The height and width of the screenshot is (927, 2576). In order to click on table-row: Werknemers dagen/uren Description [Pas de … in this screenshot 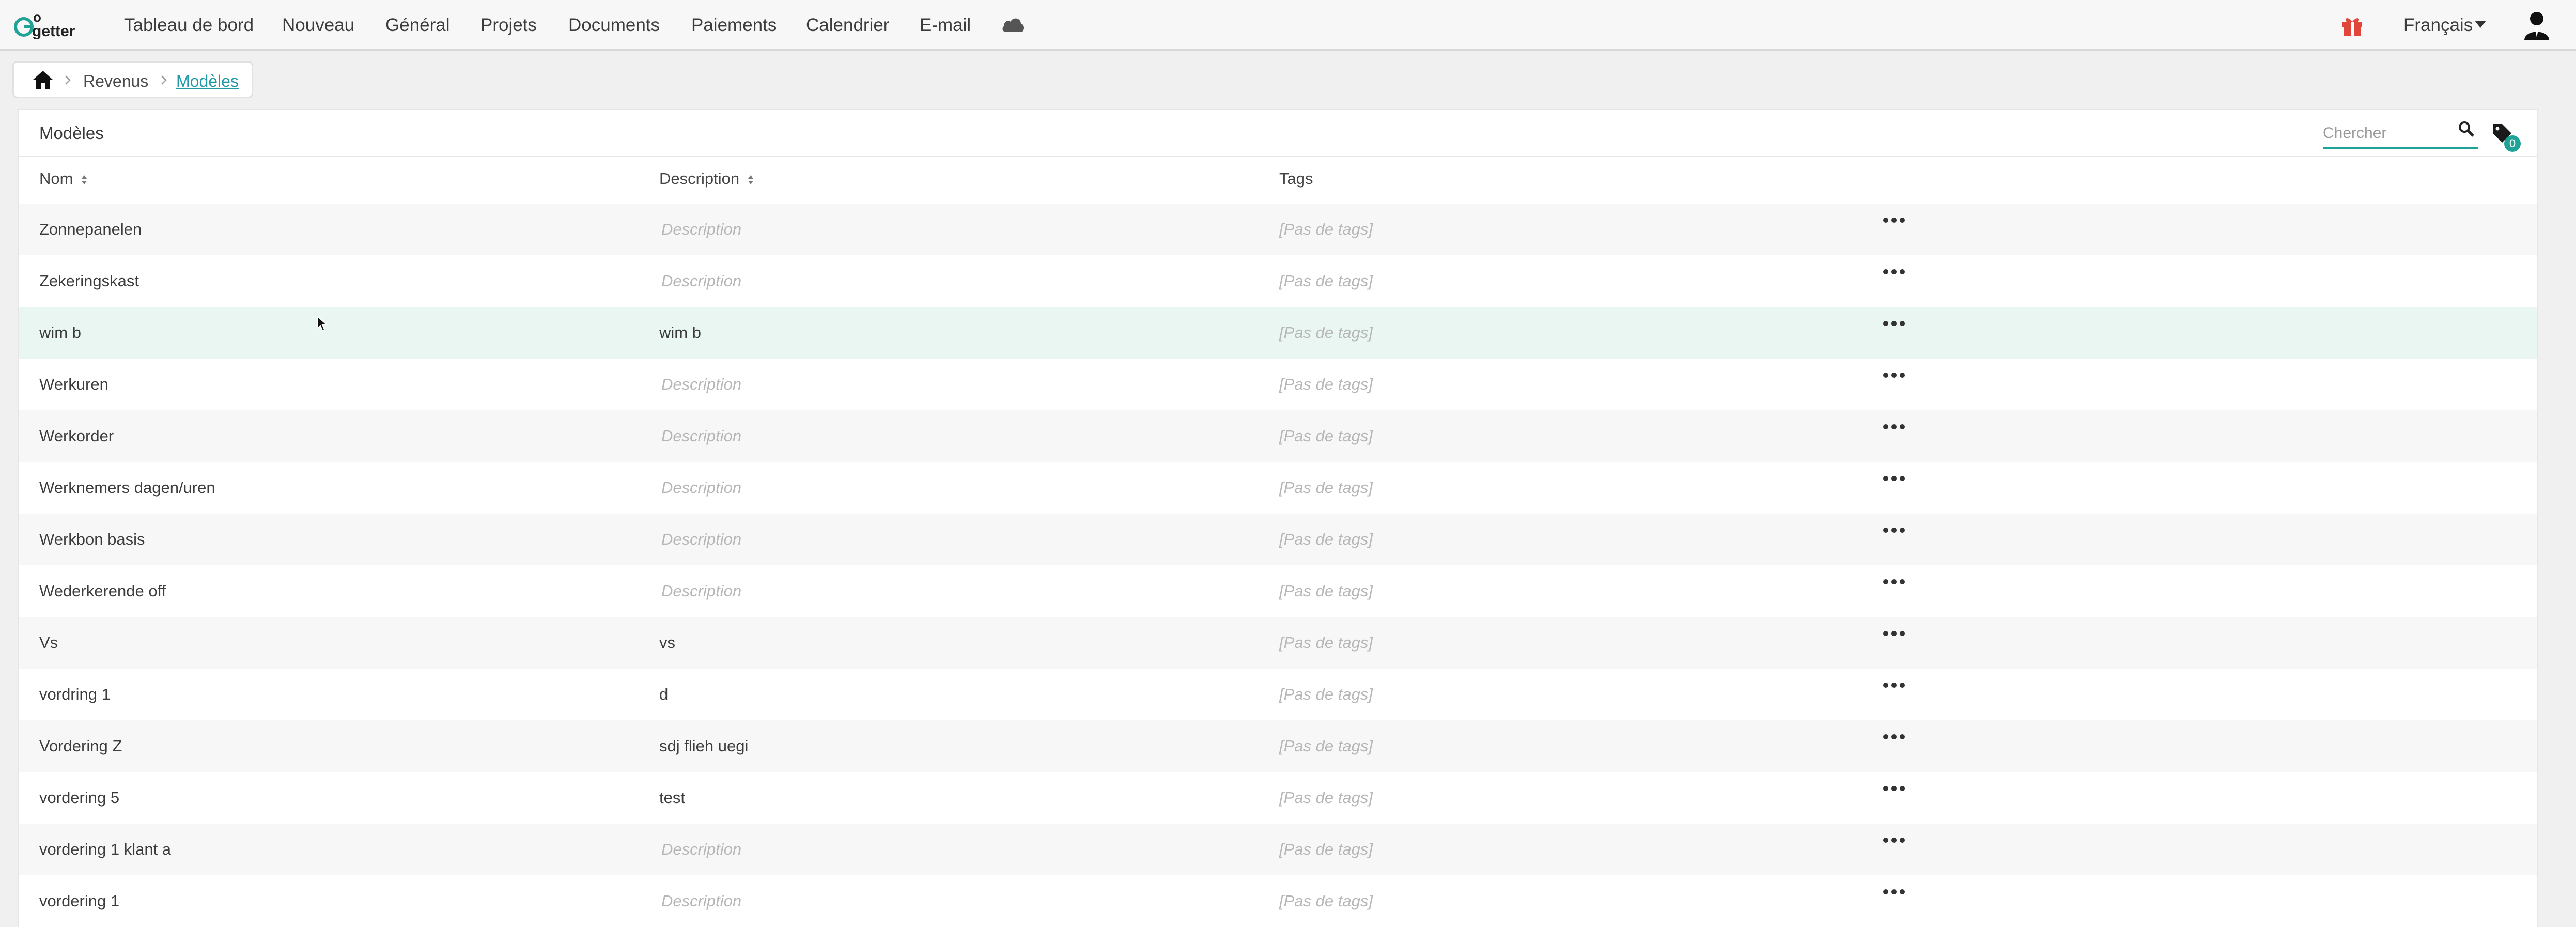, I will do `click(1278, 488)`.